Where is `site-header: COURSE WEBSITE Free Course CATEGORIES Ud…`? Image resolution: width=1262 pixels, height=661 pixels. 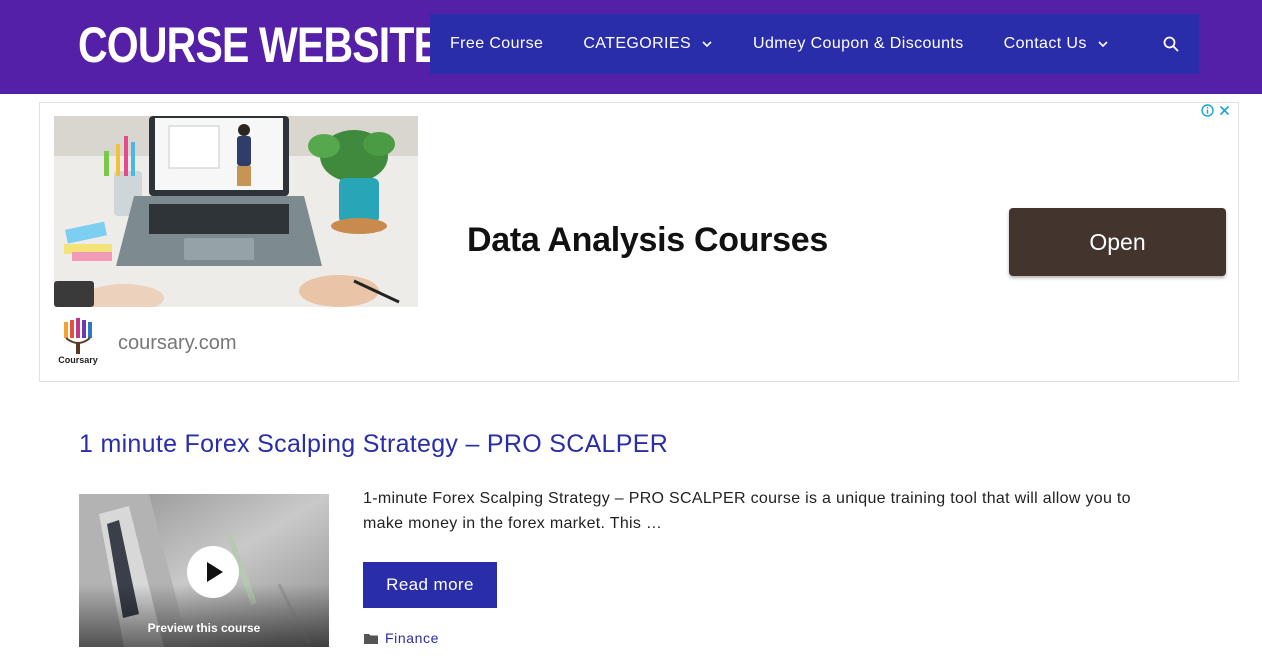
site-header: COURSE WEBSITE Free Course CATEGORIES Ud… is located at coordinates (631, 47).